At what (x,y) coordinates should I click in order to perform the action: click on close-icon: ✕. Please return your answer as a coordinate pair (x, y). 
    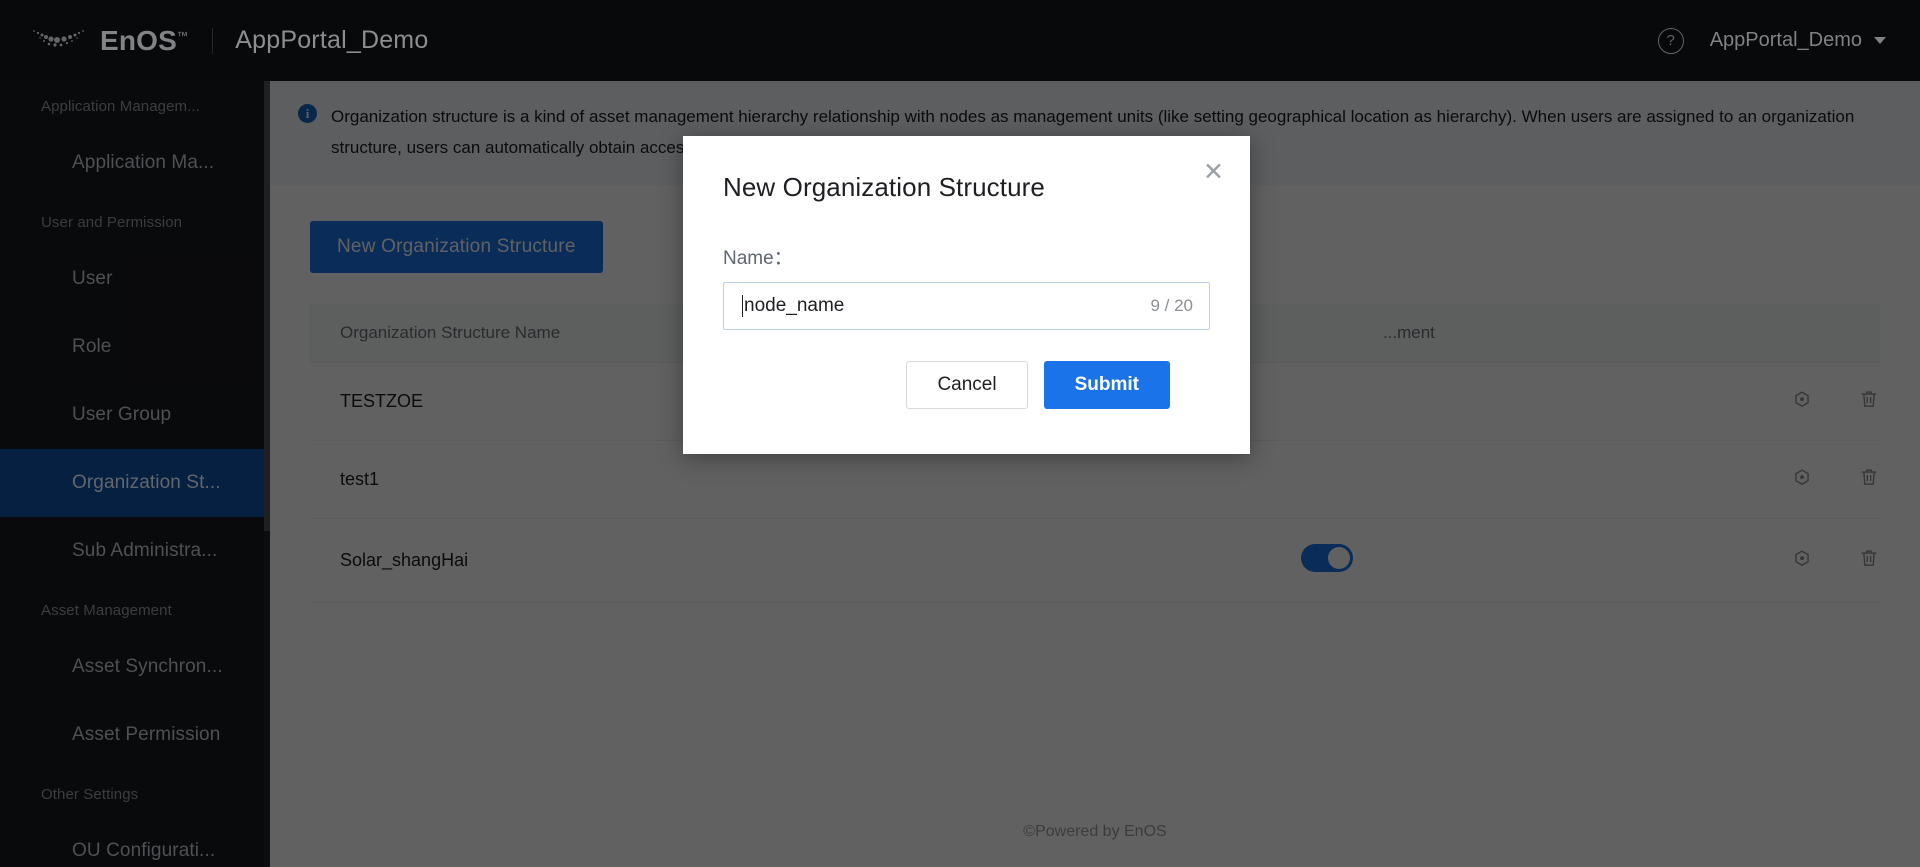
    Looking at the image, I should click on (1213, 172).